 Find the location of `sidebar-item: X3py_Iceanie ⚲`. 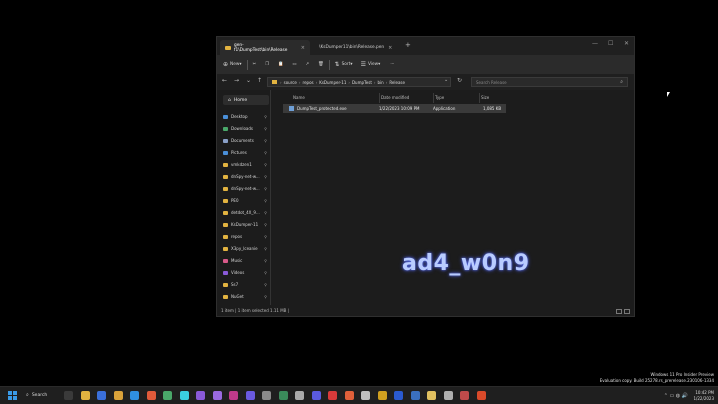

sidebar-item: X3py_Iceanie ⚲ is located at coordinates (246, 248).